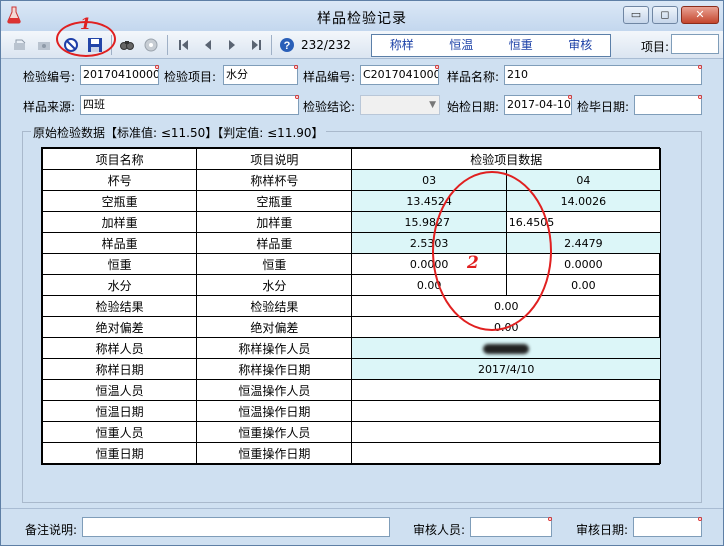  What do you see at coordinates (274, 222) in the screenshot?
I see `cell-desc: 加样重` at bounding box center [274, 222].